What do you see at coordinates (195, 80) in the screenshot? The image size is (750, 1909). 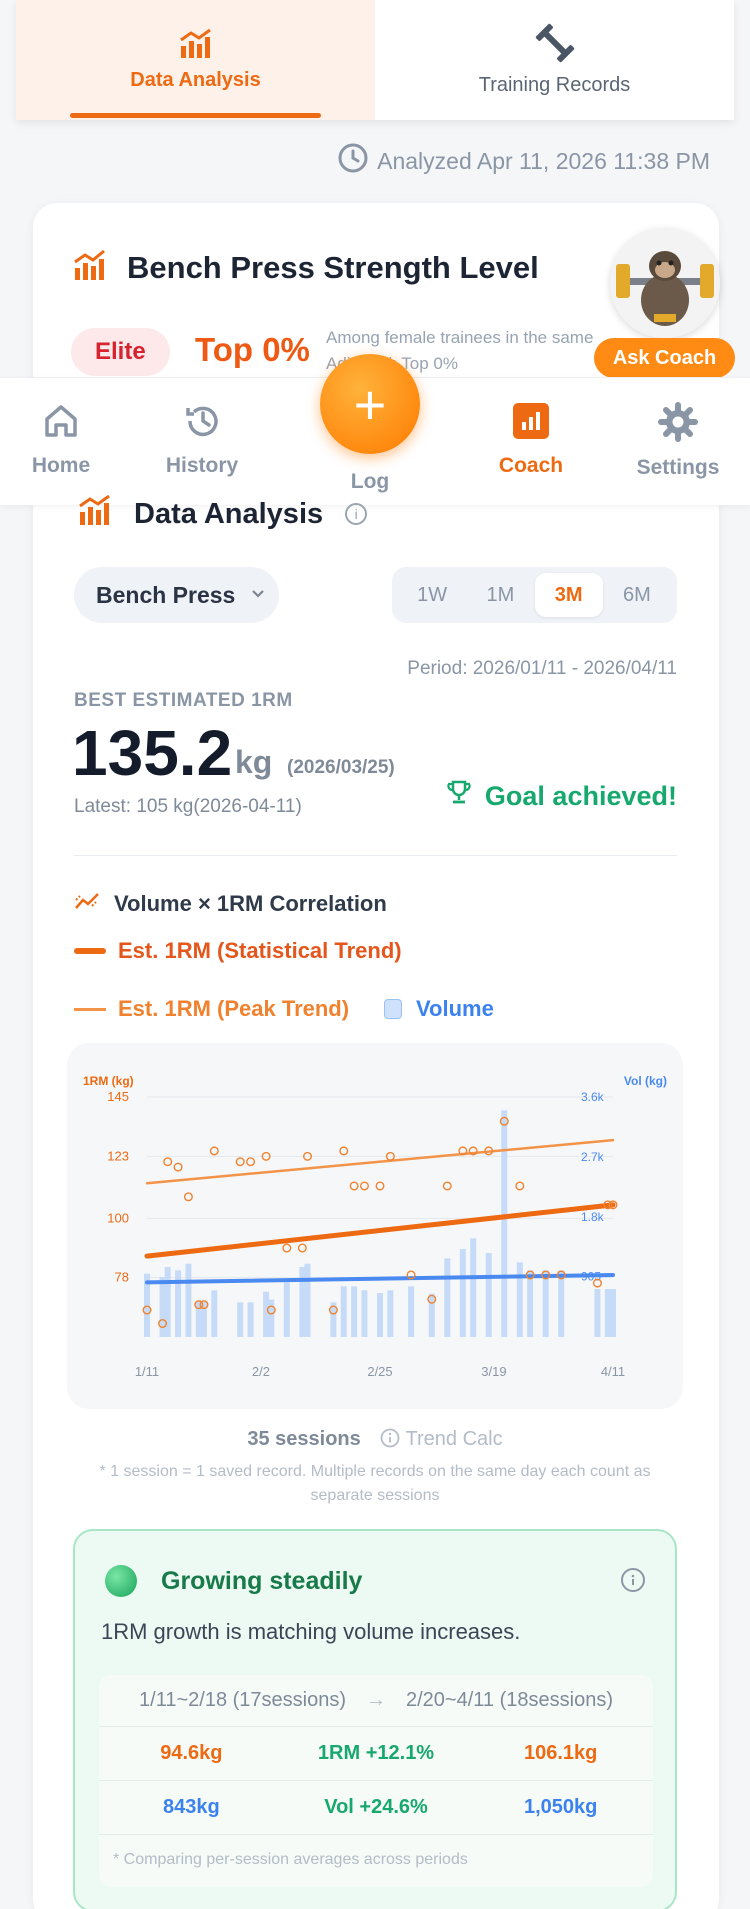 I see `tab-label: Data Analysis` at bounding box center [195, 80].